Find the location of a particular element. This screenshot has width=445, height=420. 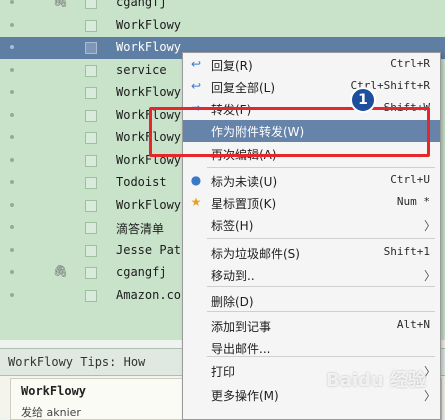

menu-item: 添加到记事 Alt+N is located at coordinates (311, 326).